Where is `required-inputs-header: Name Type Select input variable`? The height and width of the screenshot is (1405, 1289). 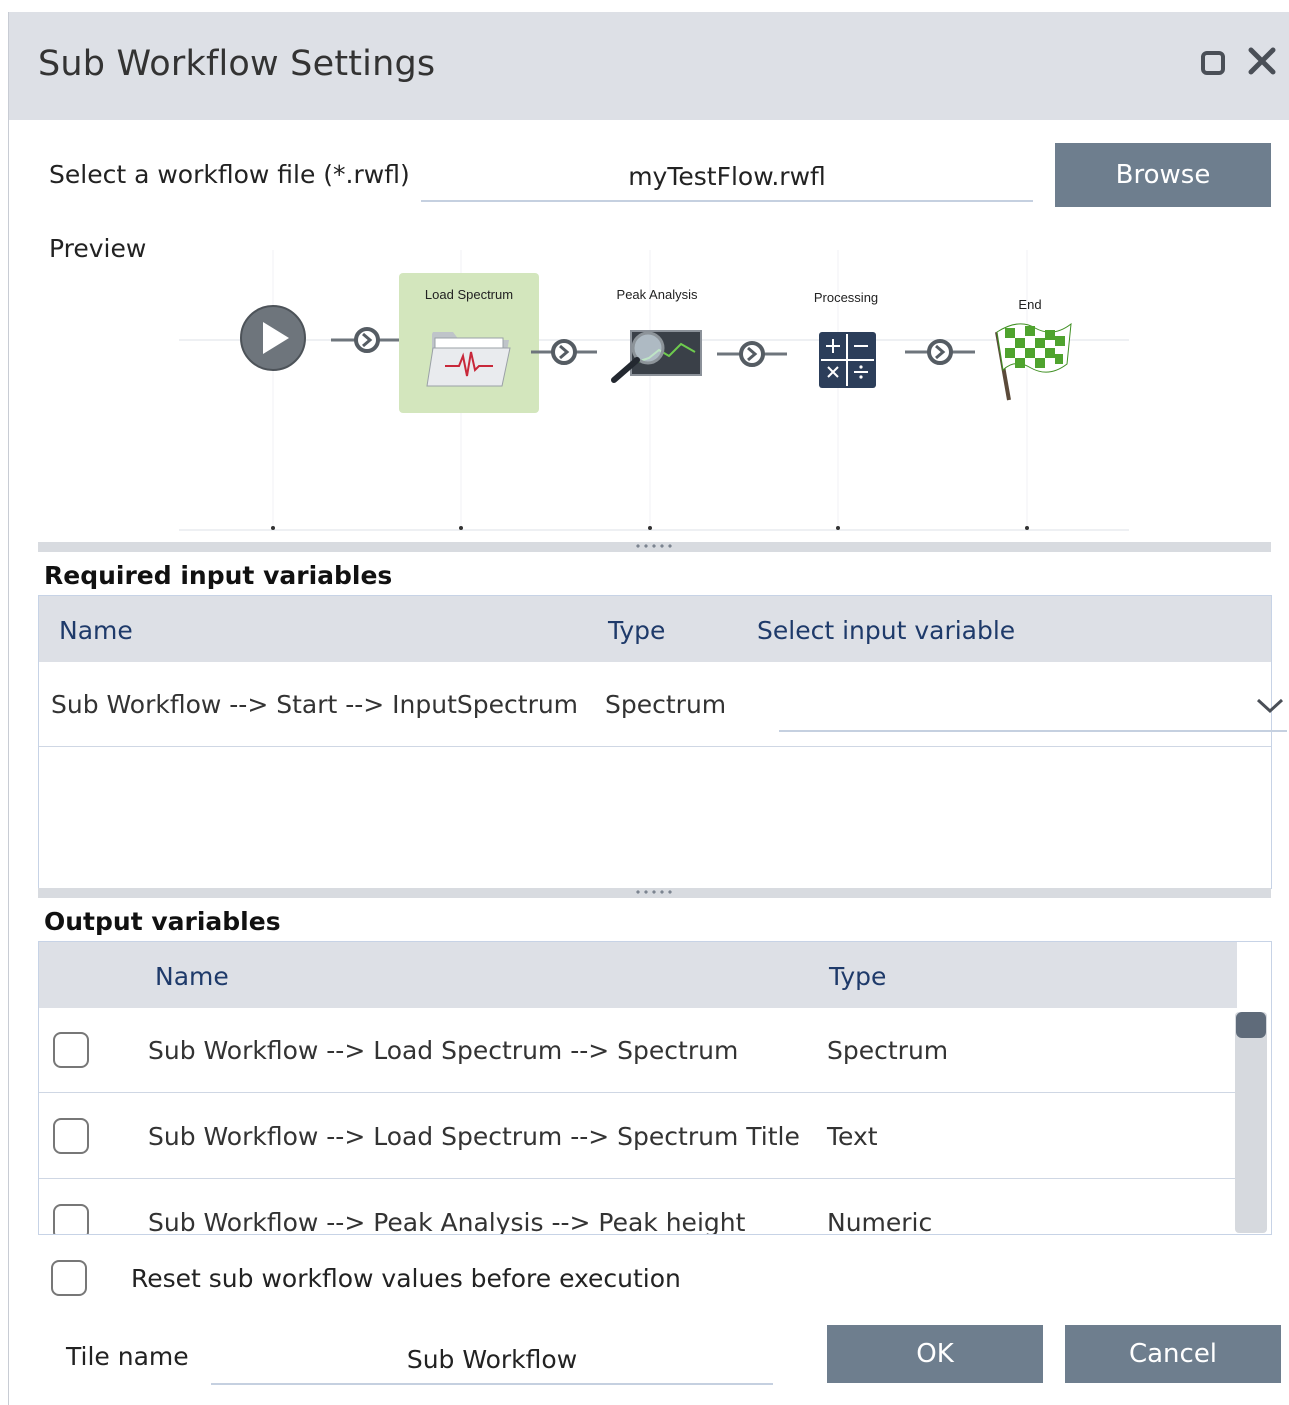
required-inputs-header: Name Type Select input variable is located at coordinates (655, 629).